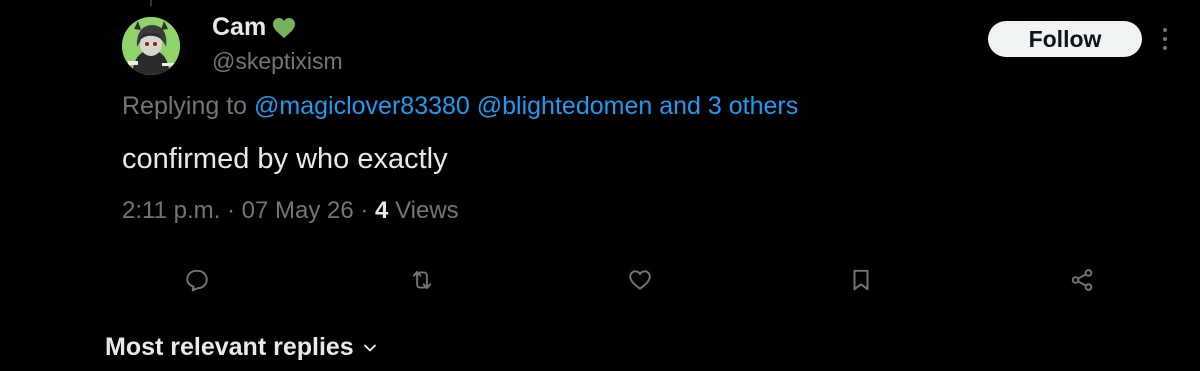 The height and width of the screenshot is (371, 1200). I want to click on bookmark-icon, so click(861, 280).